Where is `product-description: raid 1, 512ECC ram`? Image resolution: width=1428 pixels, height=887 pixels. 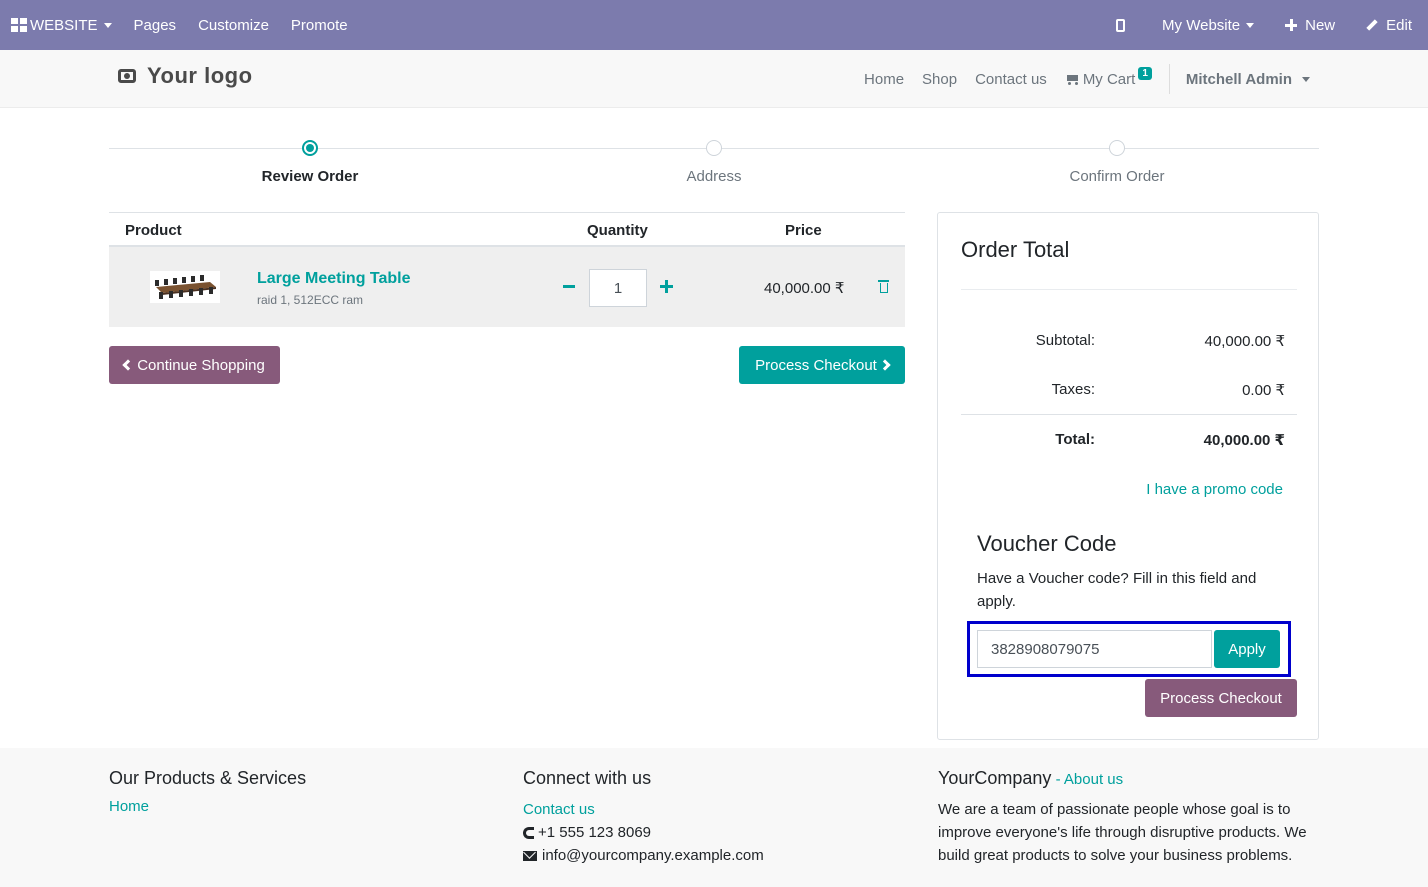 product-description: raid 1, 512ECC ram is located at coordinates (310, 300).